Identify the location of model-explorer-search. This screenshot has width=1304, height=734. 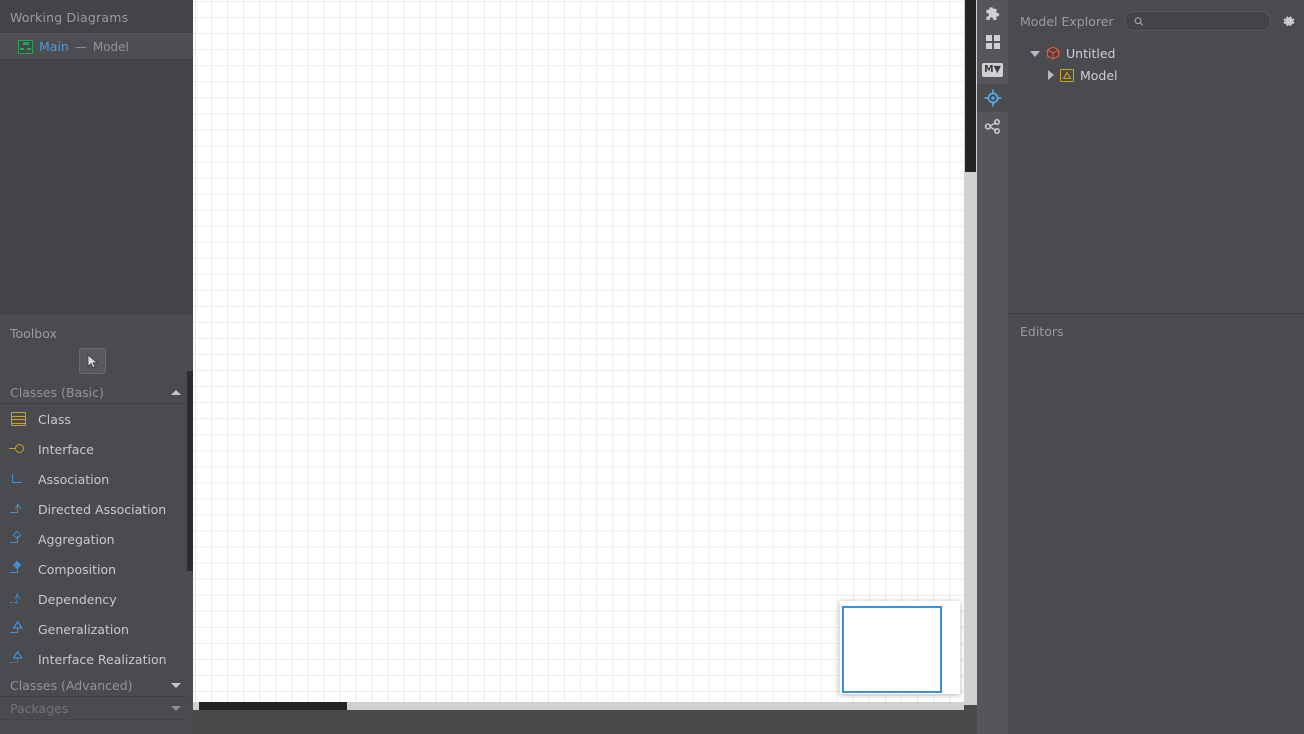
(1197, 21).